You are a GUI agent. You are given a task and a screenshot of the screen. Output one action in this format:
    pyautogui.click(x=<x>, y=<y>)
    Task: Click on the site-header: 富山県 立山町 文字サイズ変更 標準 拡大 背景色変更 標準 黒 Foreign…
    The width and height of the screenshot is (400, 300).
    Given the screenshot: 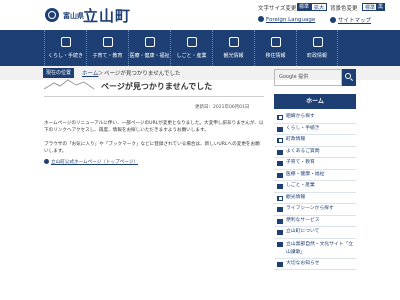 What is the action you would take?
    pyautogui.click(x=200, y=15)
    